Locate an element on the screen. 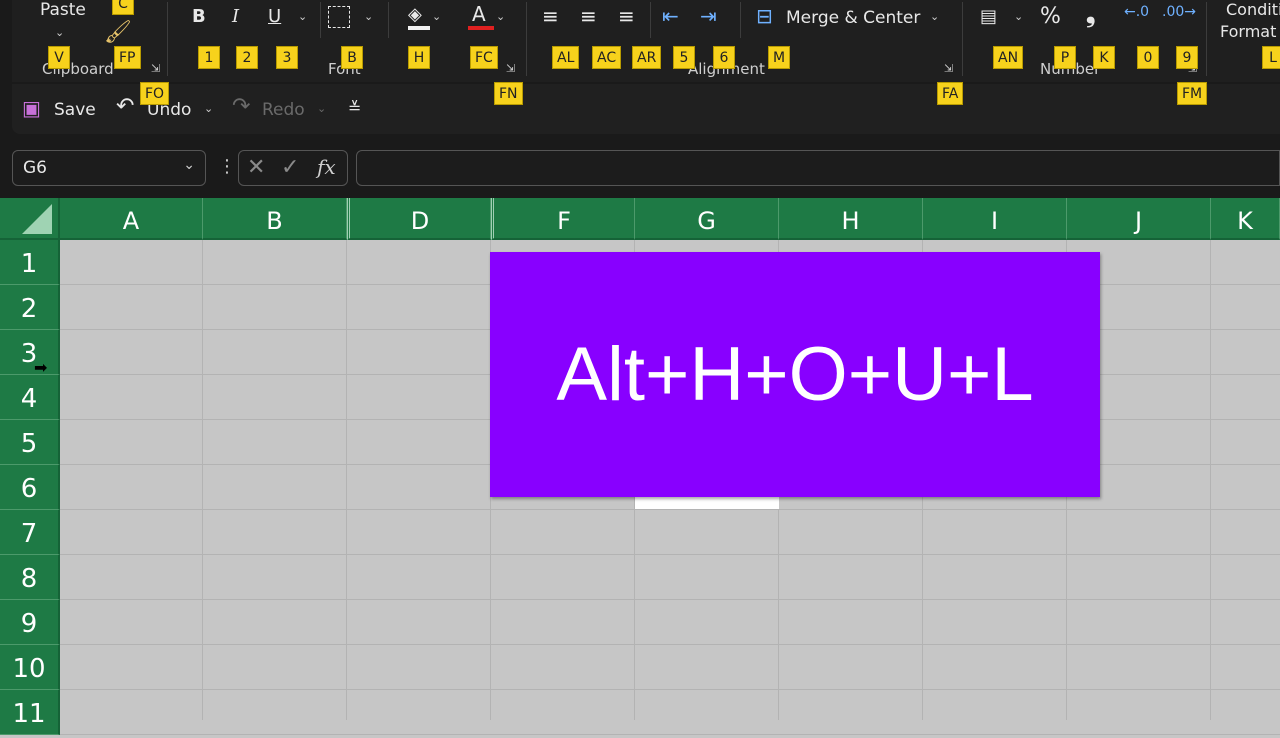 This screenshot has height=738, width=1280. font-color-swatch is located at coordinates (481, 28).